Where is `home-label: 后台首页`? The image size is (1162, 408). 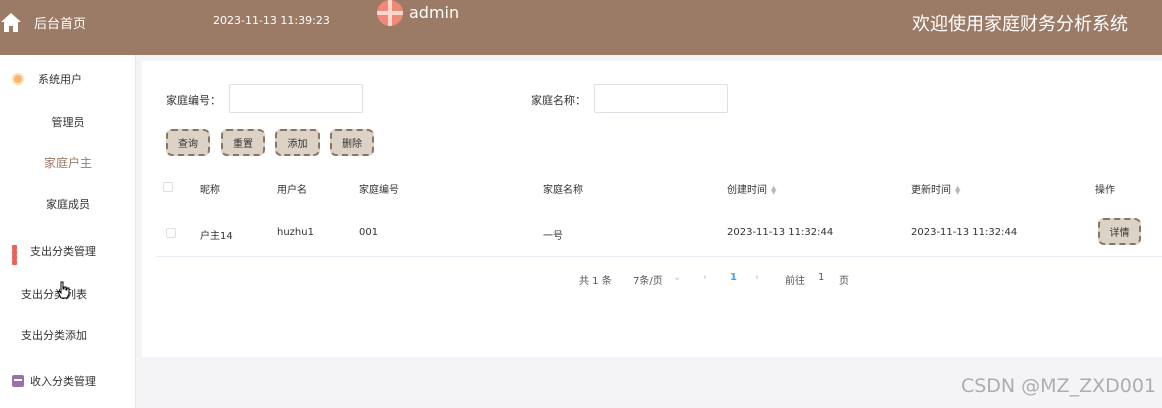
home-label: 后台首页 is located at coordinates (60, 24).